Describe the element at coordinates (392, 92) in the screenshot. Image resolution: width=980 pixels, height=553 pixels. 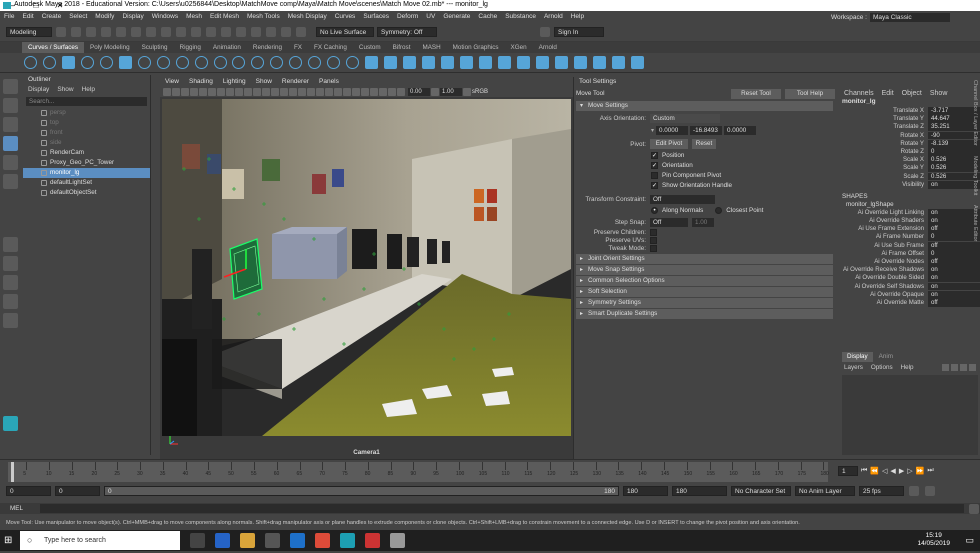
I see `xray-components-icon` at that location.